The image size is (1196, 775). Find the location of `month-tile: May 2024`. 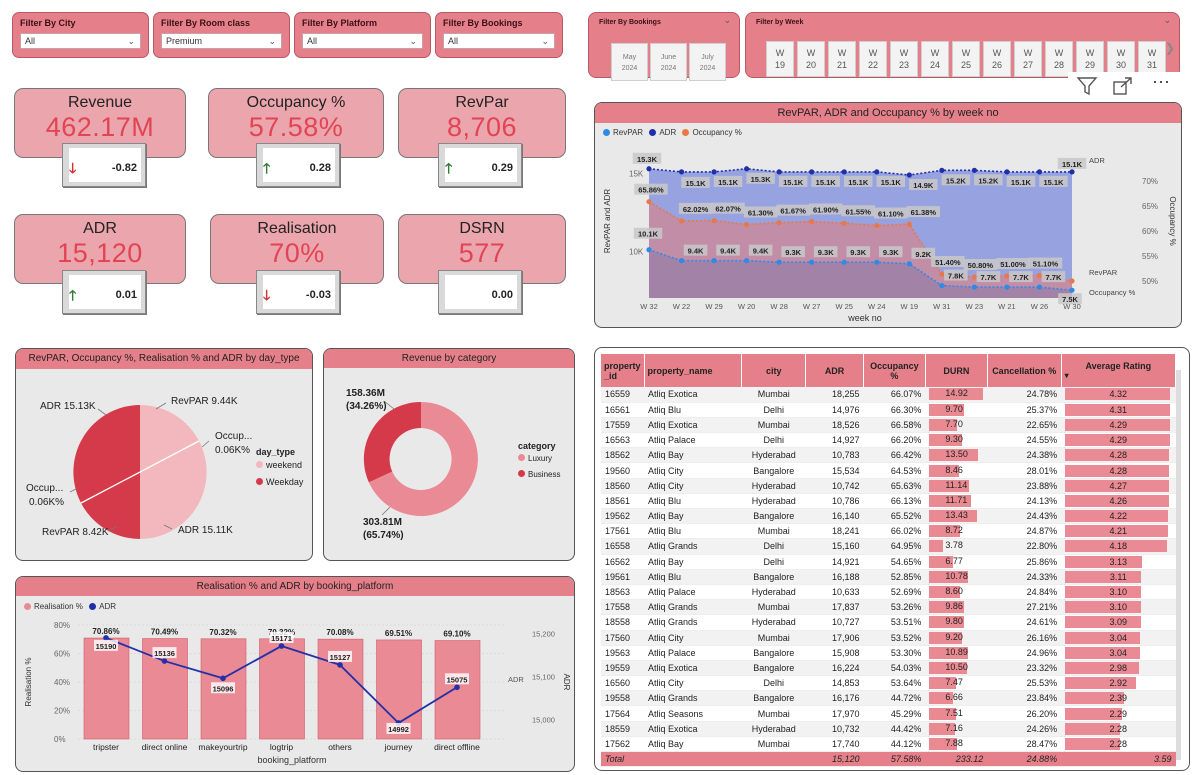

month-tile: May 2024 is located at coordinates (629, 62).